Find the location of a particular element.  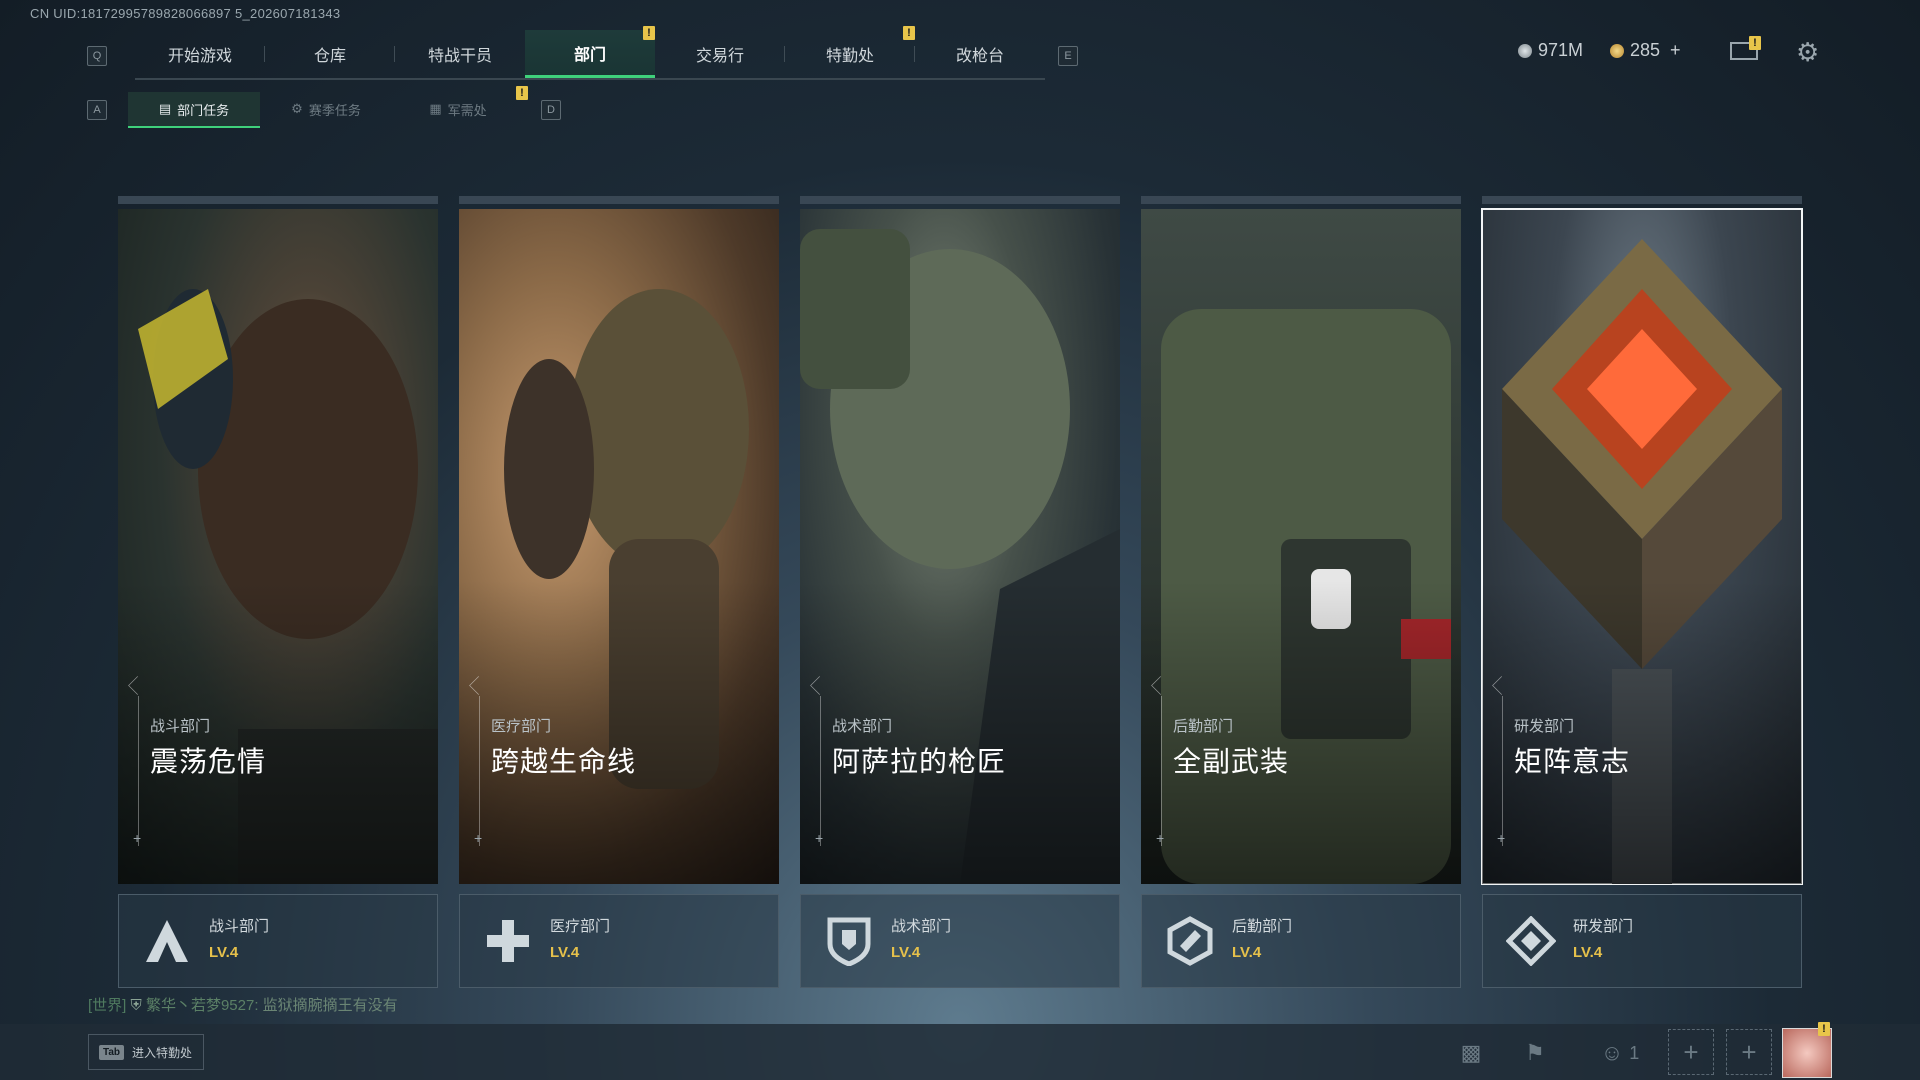

chat-user: 繁华丶若梦9527: is located at coordinates (202, 1005).